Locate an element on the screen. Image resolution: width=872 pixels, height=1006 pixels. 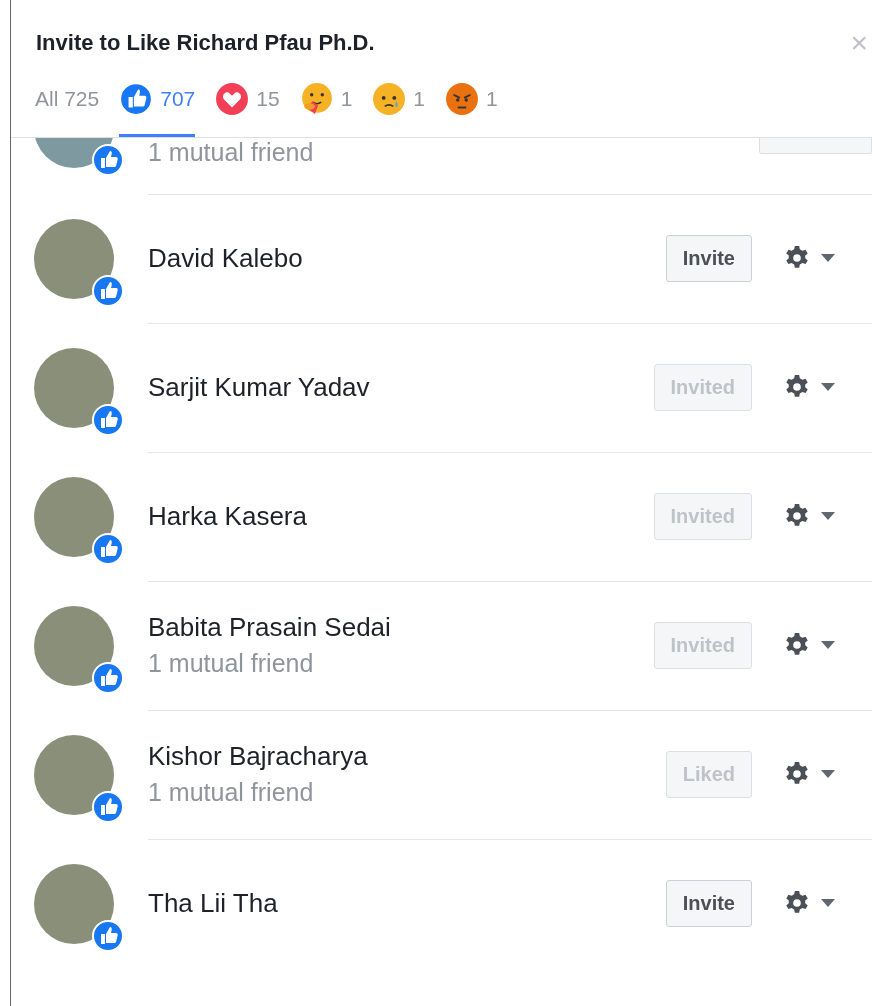
crying-face-icon is located at coordinates (389, 99).